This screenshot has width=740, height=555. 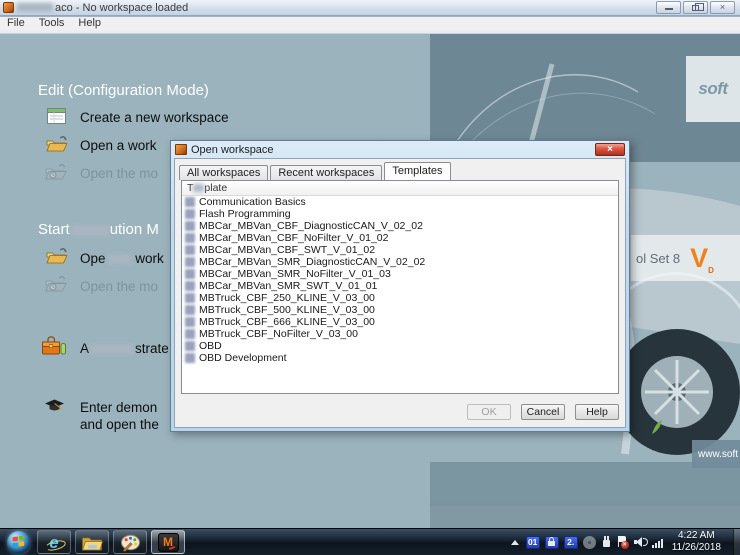 I want to click on folder-icon, so click(x=92, y=543).